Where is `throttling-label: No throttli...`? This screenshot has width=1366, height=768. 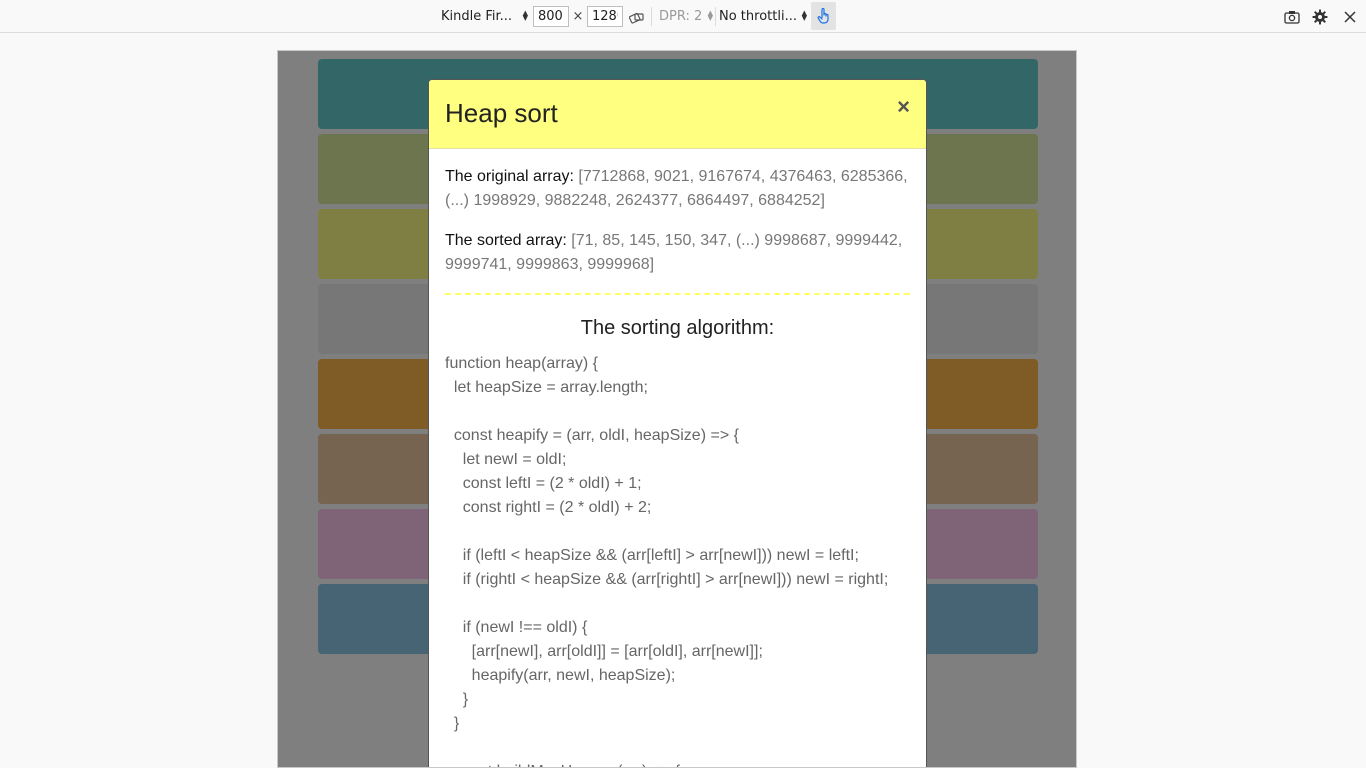
throttling-label: No throttli... is located at coordinates (758, 16).